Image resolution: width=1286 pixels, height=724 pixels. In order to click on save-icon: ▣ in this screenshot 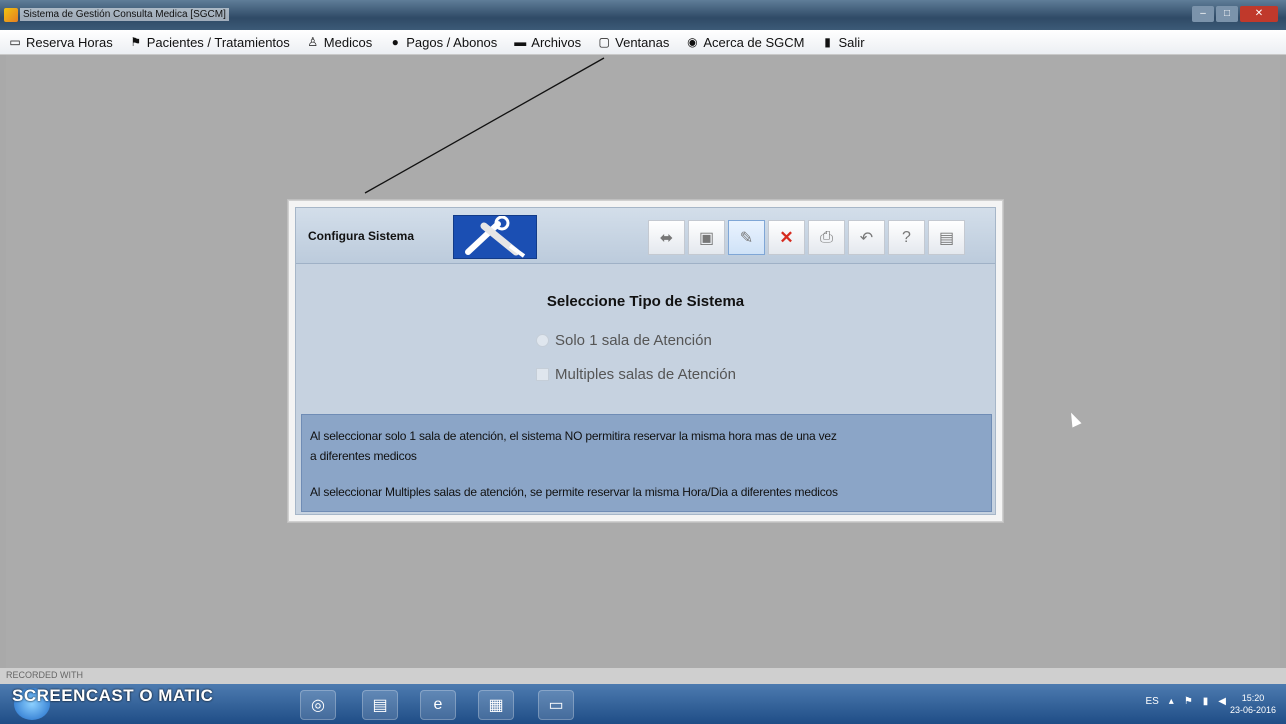, I will do `click(706, 238)`.